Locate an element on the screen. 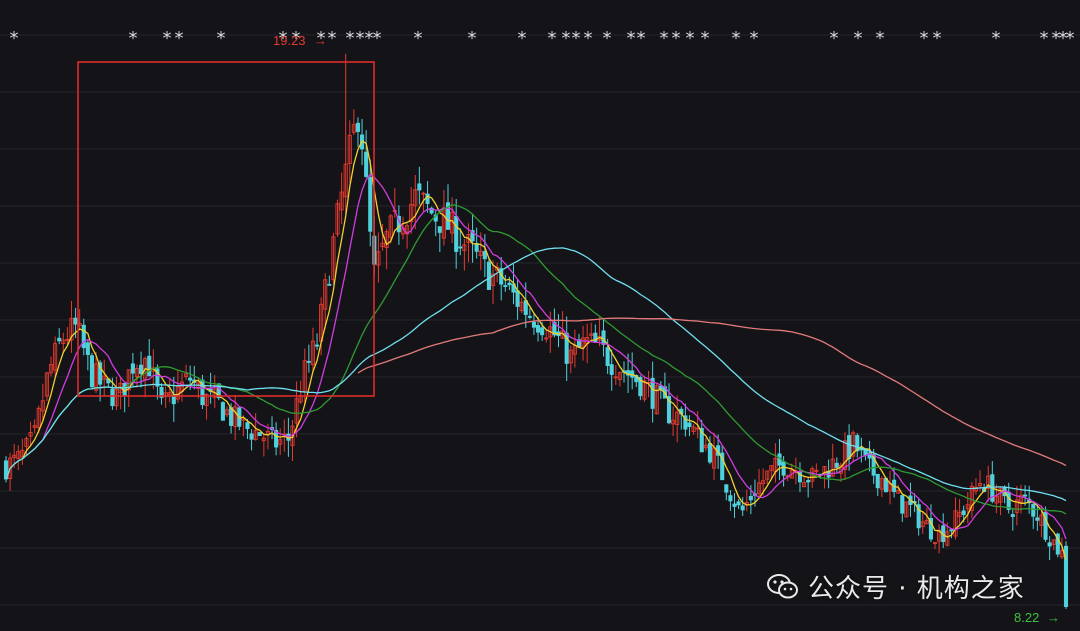  signal-markers: * * * * * * * * * * * * * * * * * * * * * * * * * * * * * * * * * * * * * ** is located at coordinates (542, 38).